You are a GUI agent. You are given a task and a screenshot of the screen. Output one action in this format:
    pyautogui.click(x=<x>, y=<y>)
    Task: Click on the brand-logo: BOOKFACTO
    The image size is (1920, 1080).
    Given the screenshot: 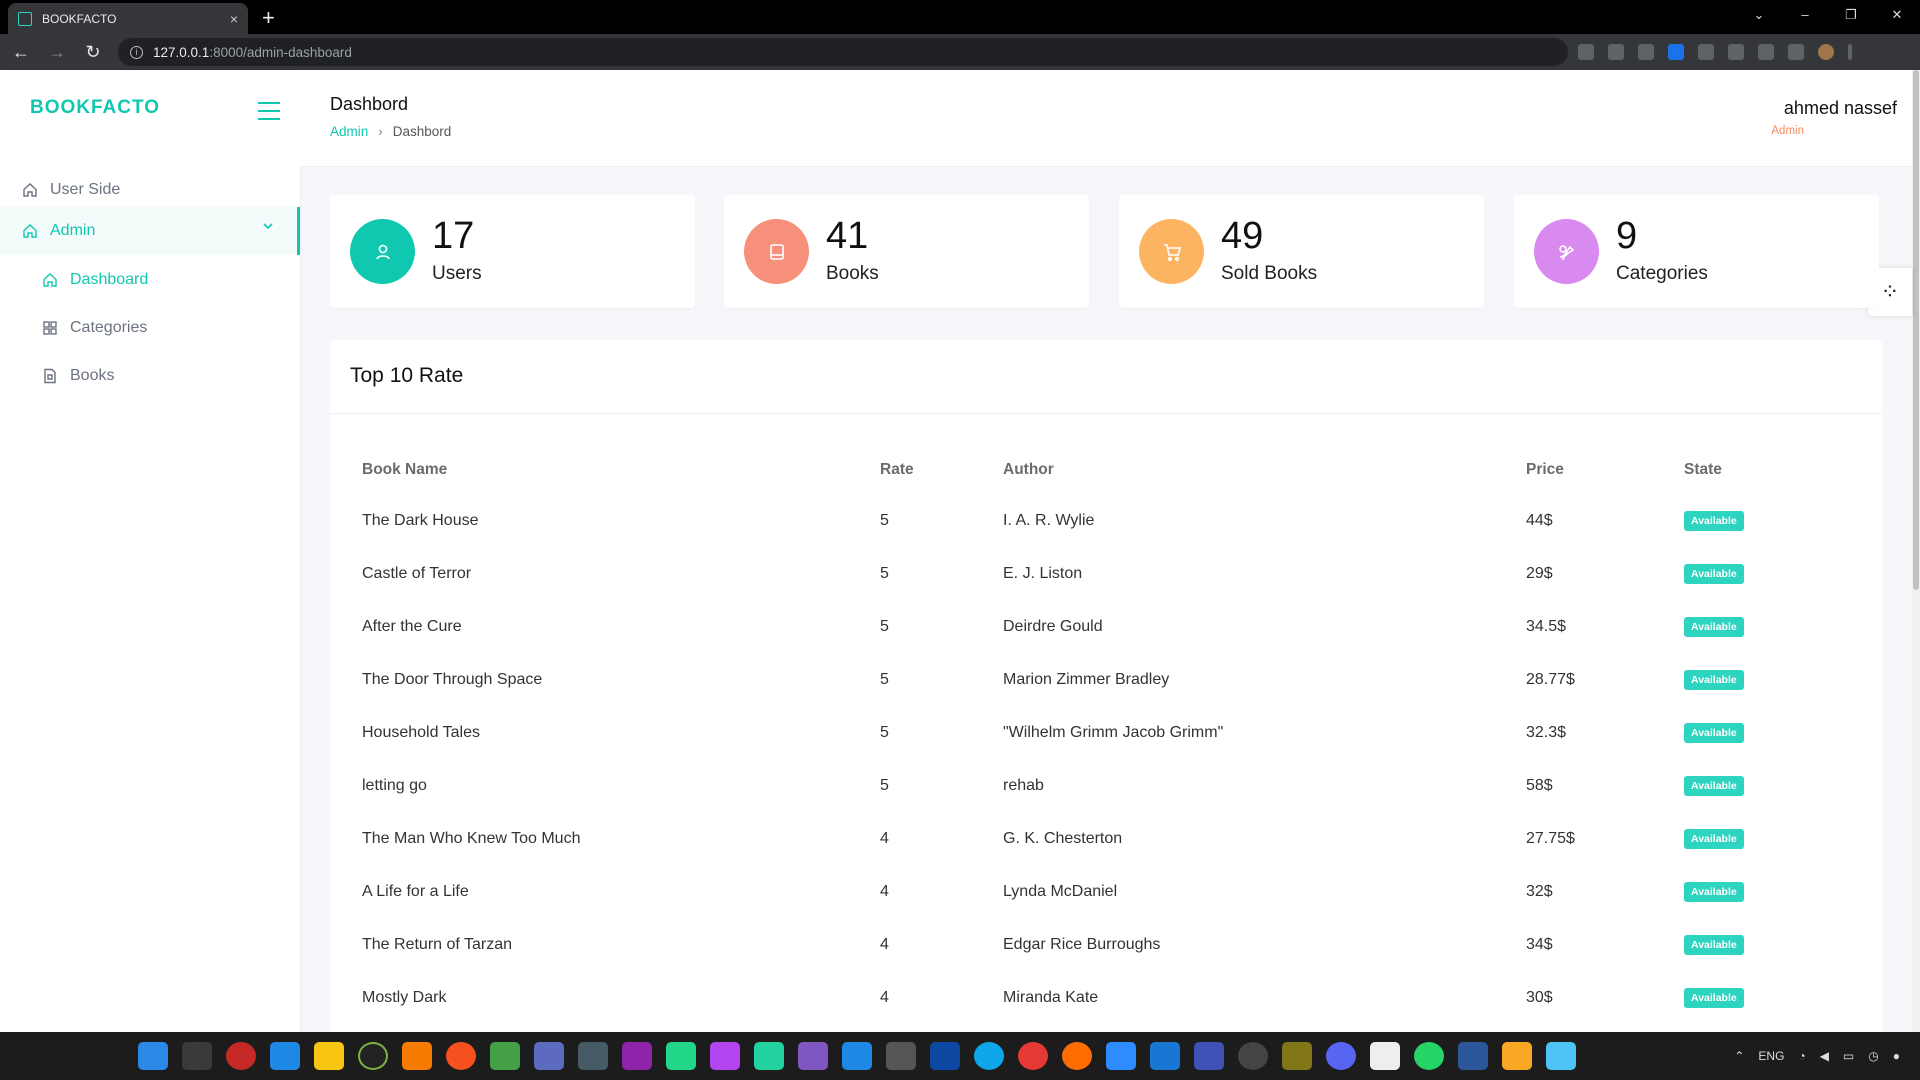 What is the action you would take?
    pyautogui.click(x=95, y=108)
    